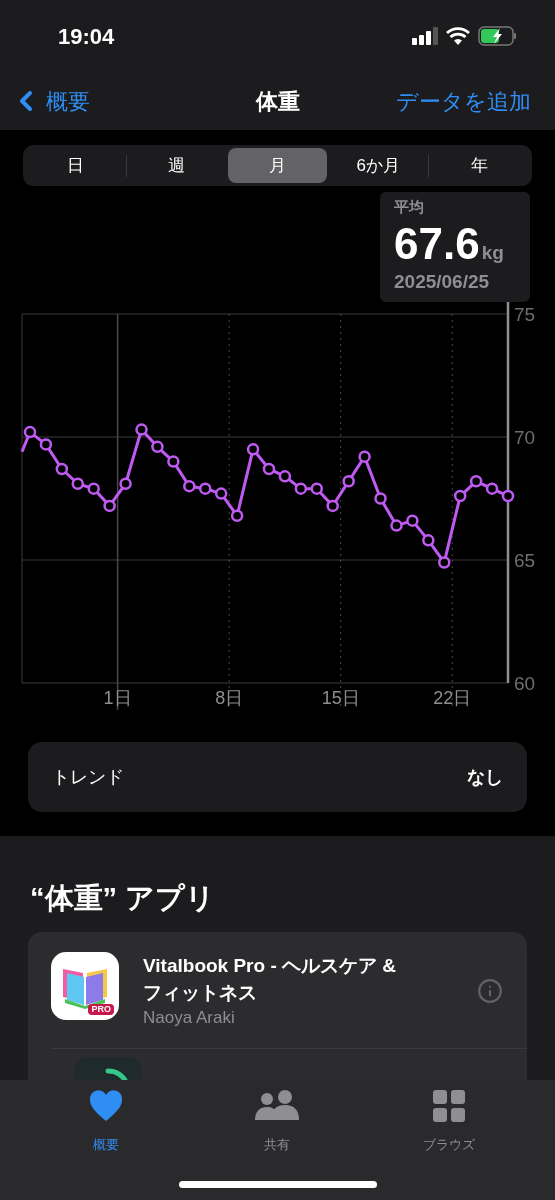 This screenshot has height=1200, width=555. Describe the element at coordinates (117, 698) in the screenshot. I see `x-axis-label: 1日` at that location.